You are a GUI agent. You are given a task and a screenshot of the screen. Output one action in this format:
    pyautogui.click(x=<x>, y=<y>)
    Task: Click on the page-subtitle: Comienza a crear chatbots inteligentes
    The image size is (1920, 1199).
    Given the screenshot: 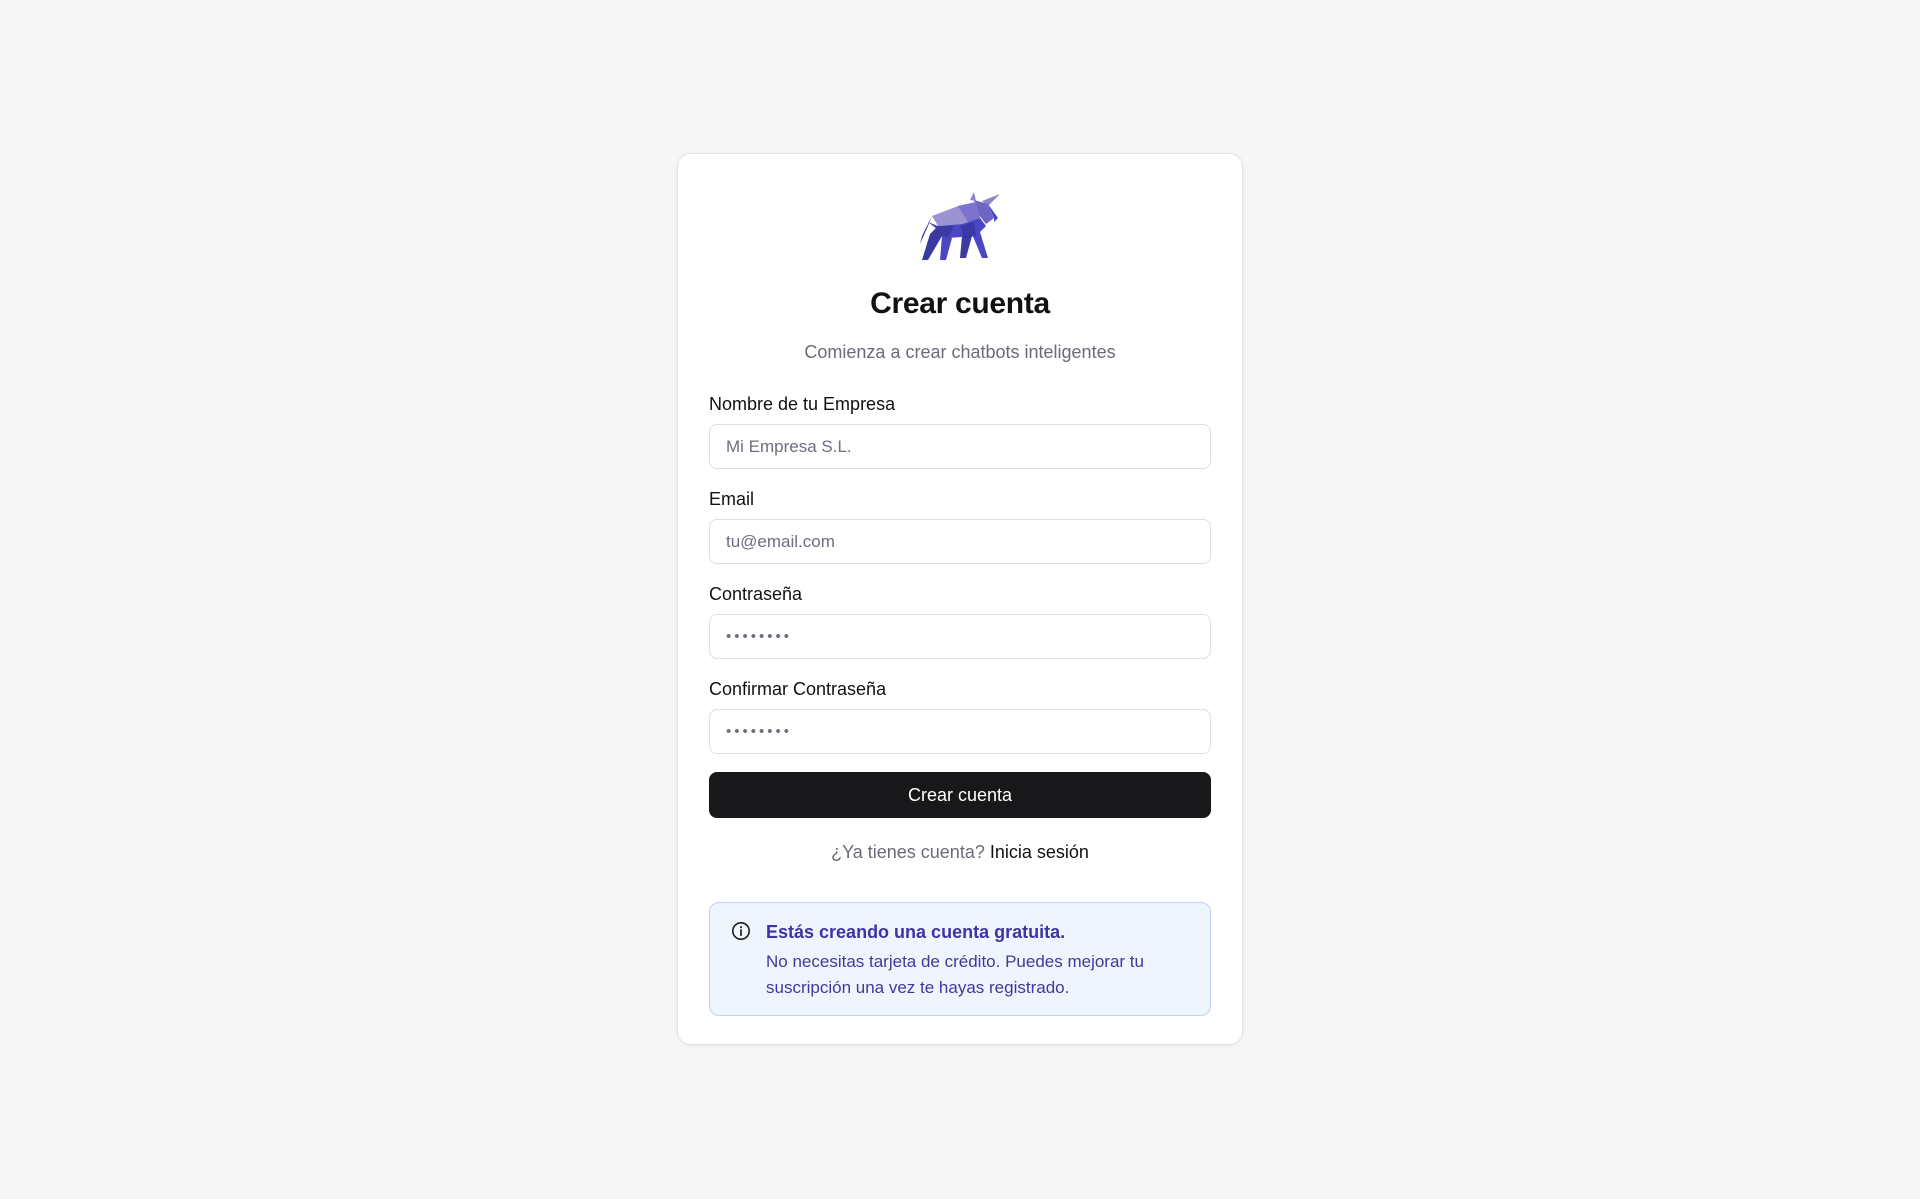 What is the action you would take?
    pyautogui.click(x=960, y=352)
    